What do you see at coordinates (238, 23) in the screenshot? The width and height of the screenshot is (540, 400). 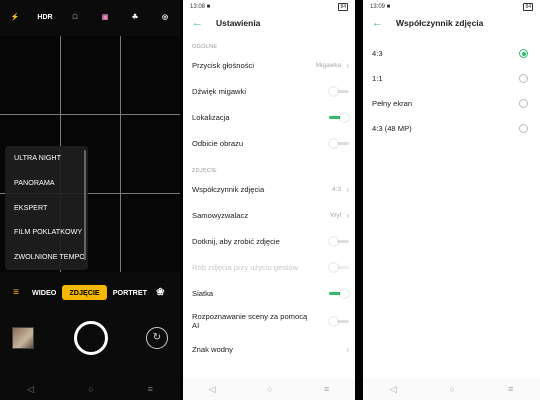 I see `page-title: Ustawienia` at bounding box center [238, 23].